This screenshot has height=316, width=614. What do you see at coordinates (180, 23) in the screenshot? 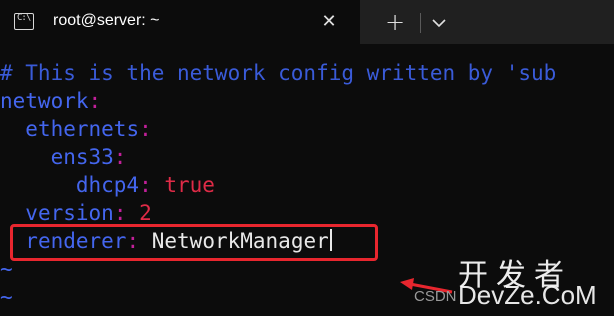
I see `tab-active: C:\ root@server: ~ ✕` at bounding box center [180, 23].